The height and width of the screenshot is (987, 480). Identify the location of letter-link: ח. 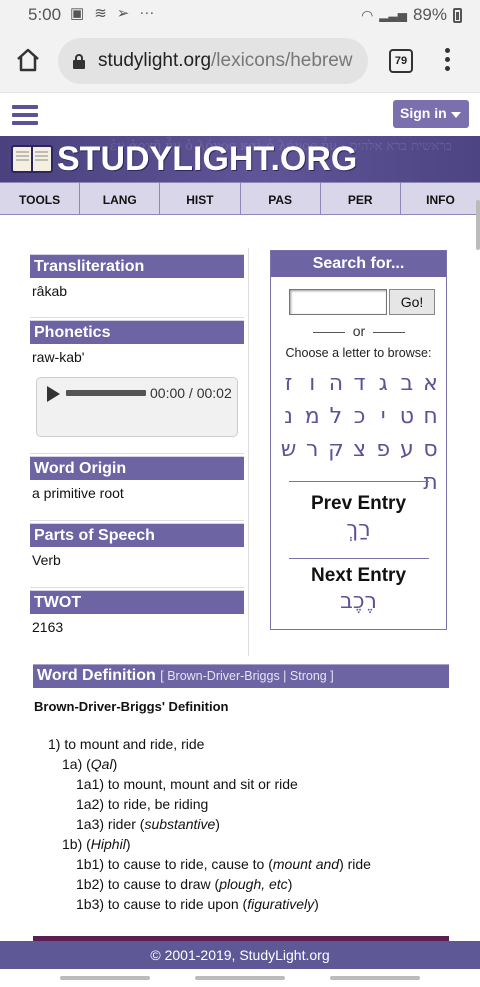
(430, 416).